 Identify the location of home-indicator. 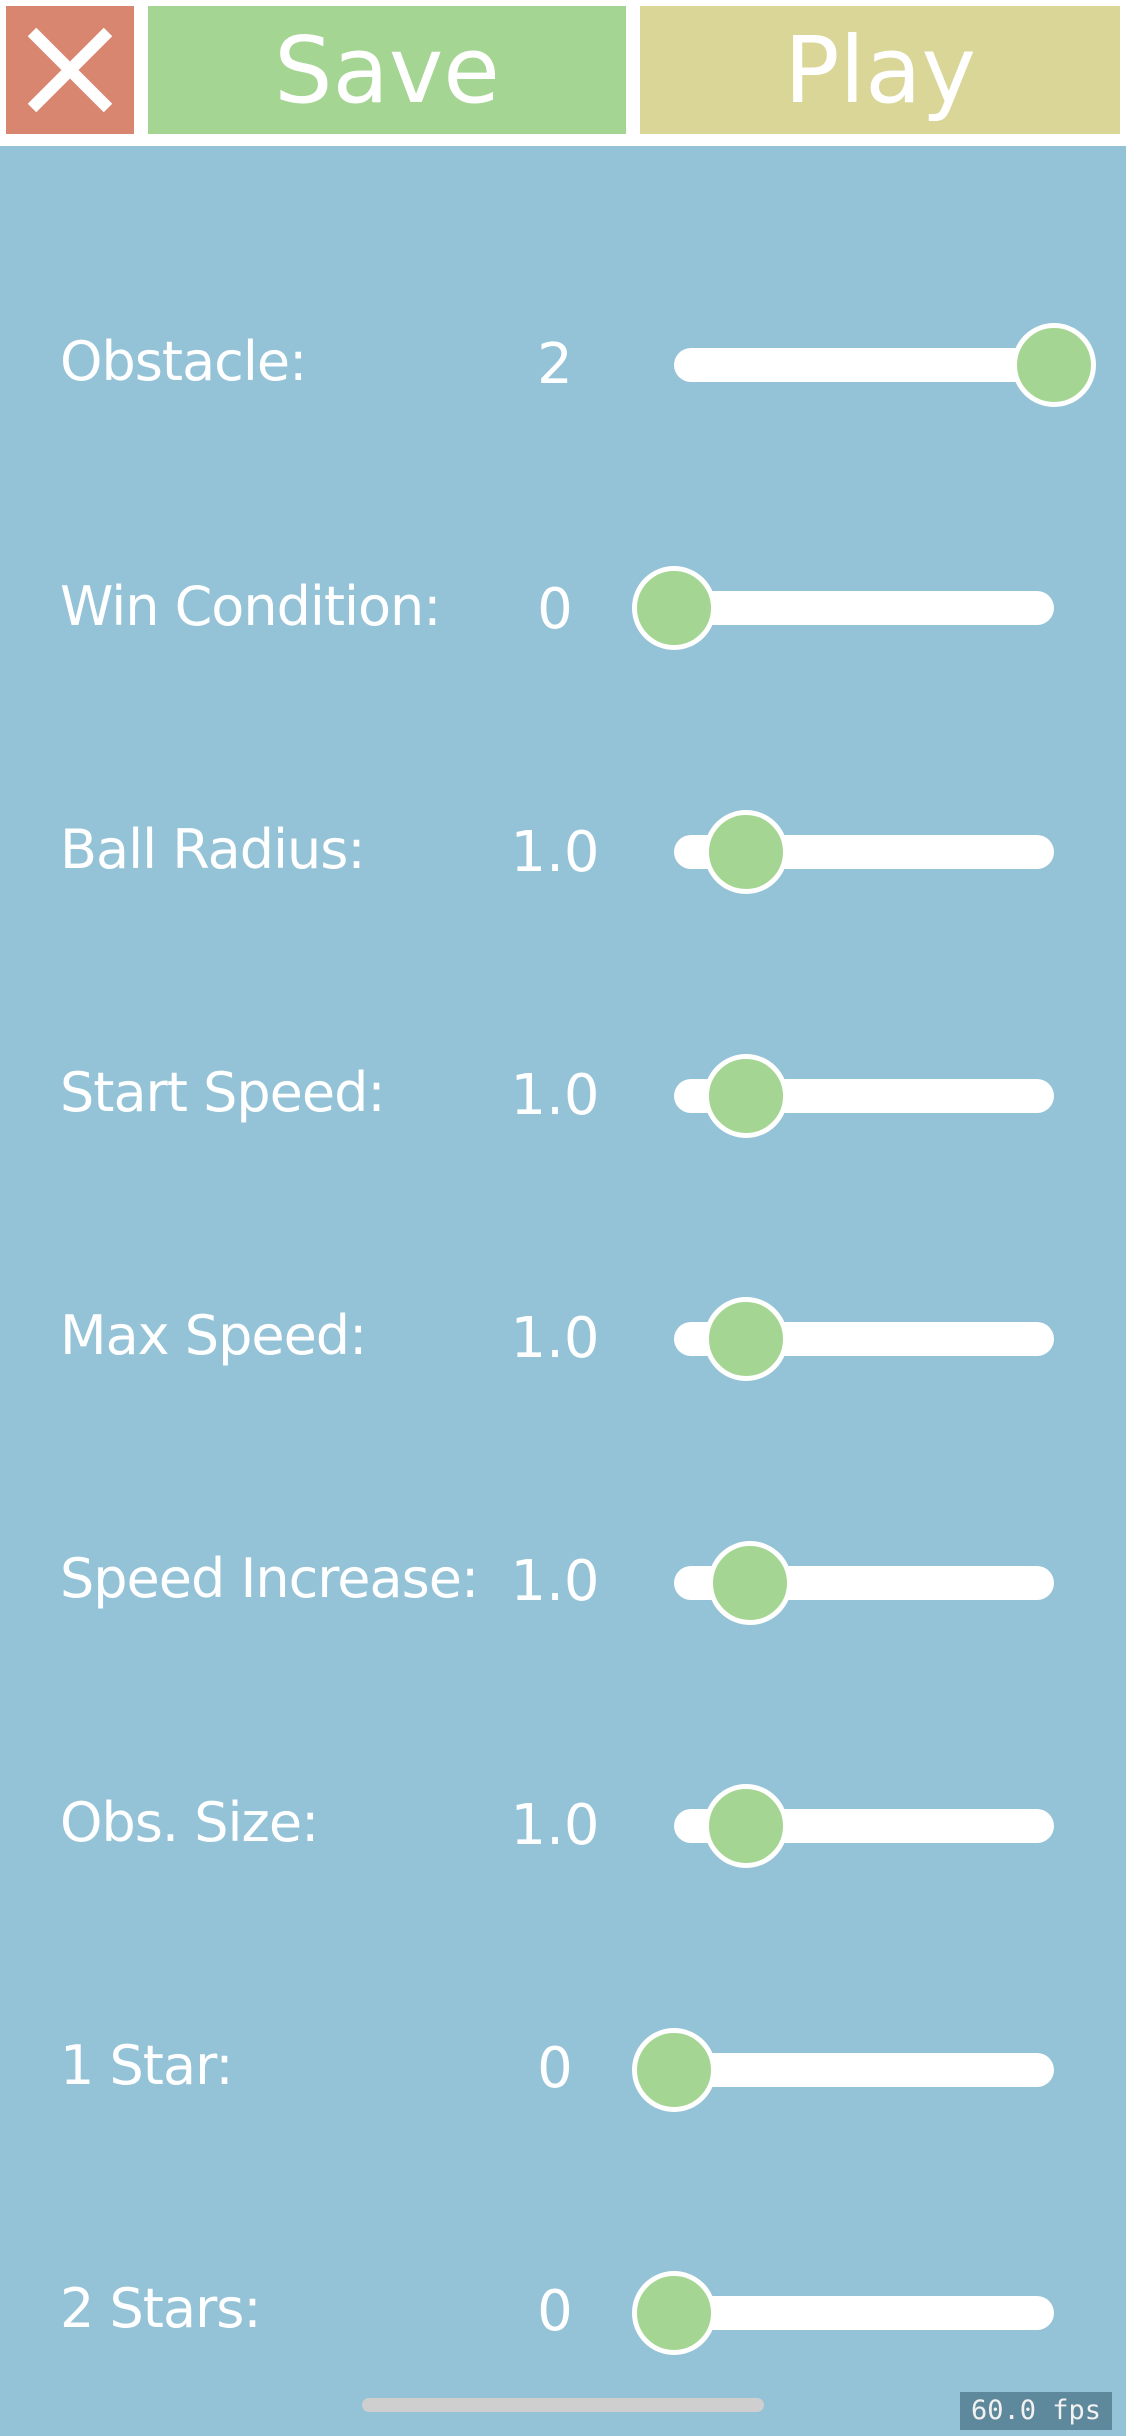
(563, 2405).